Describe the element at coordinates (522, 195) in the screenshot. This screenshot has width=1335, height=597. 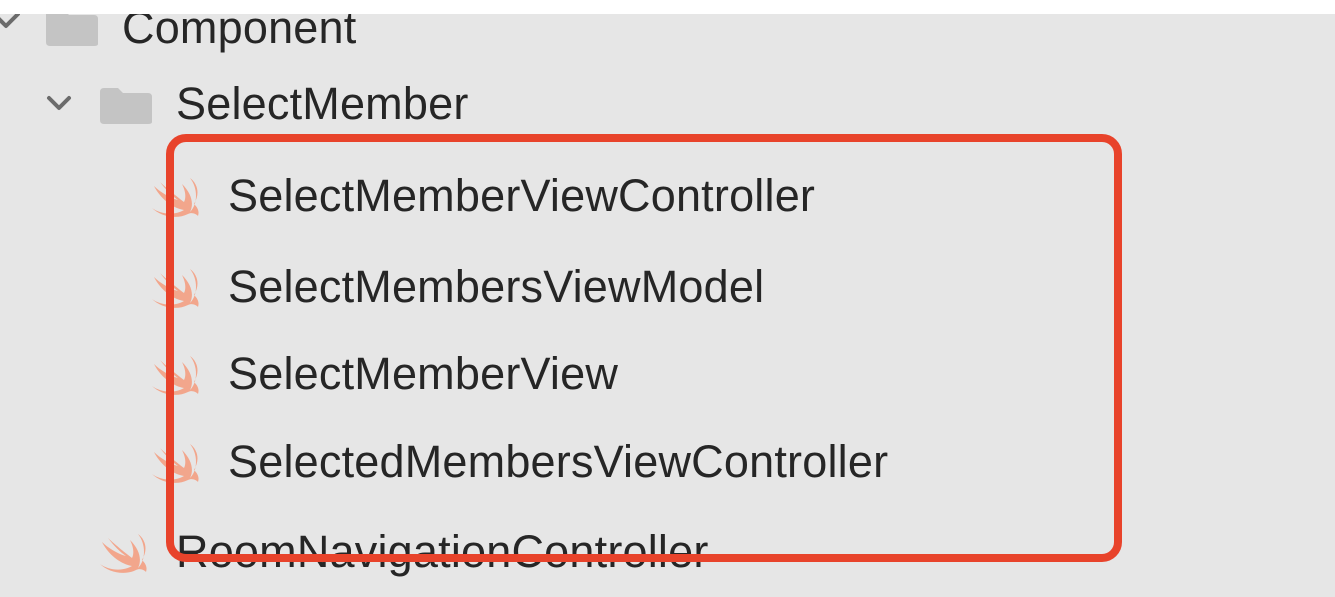
I see `navigator-item-label: SelectMemberViewController` at that location.